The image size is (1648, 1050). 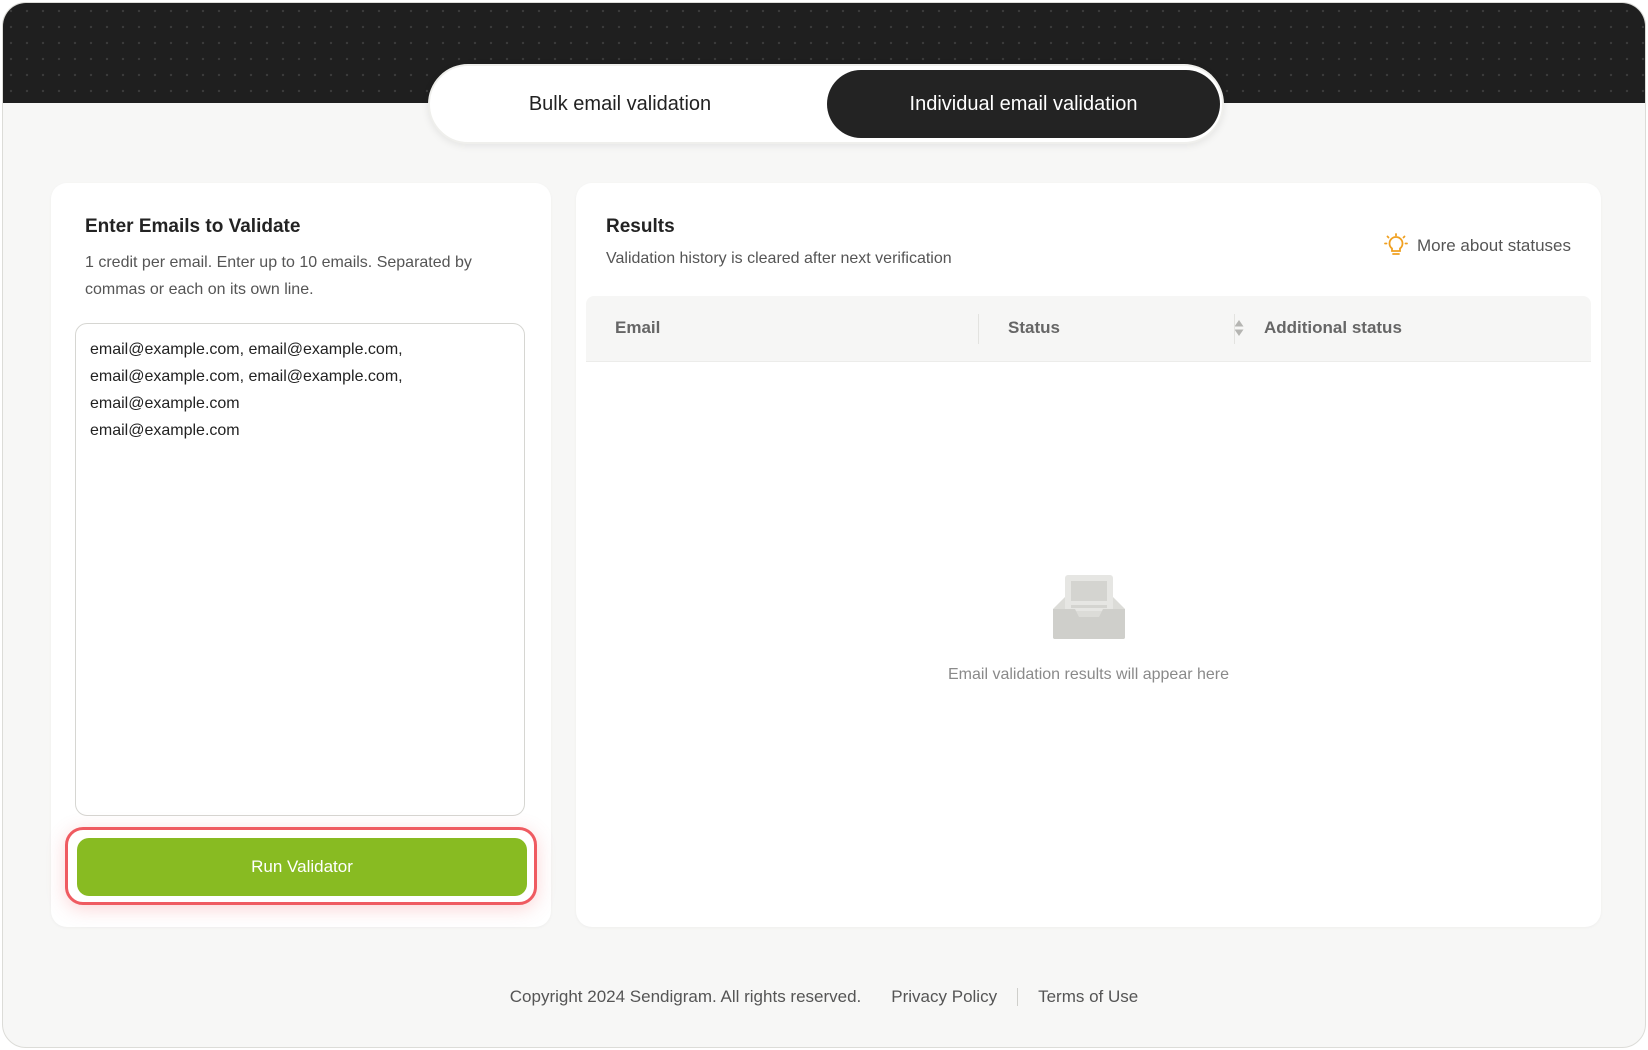 What do you see at coordinates (1333, 327) in the screenshot?
I see `column-header-additional-status: Additional status` at bounding box center [1333, 327].